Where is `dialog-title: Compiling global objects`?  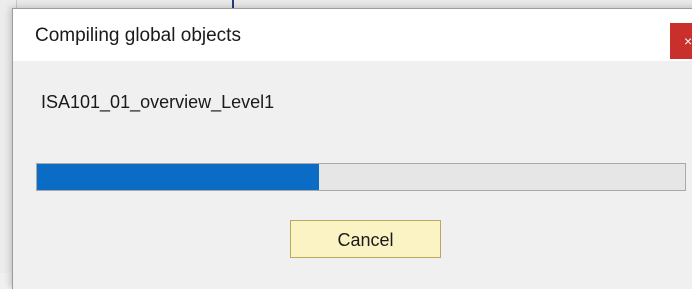
dialog-title: Compiling global objects is located at coordinates (138, 35).